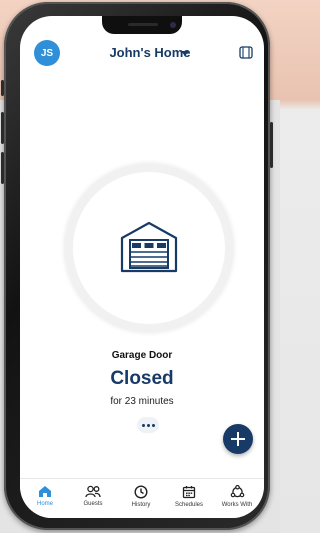 This screenshot has width=320, height=533. What do you see at coordinates (141, 505) in the screenshot?
I see `tab-label: History` at bounding box center [141, 505].